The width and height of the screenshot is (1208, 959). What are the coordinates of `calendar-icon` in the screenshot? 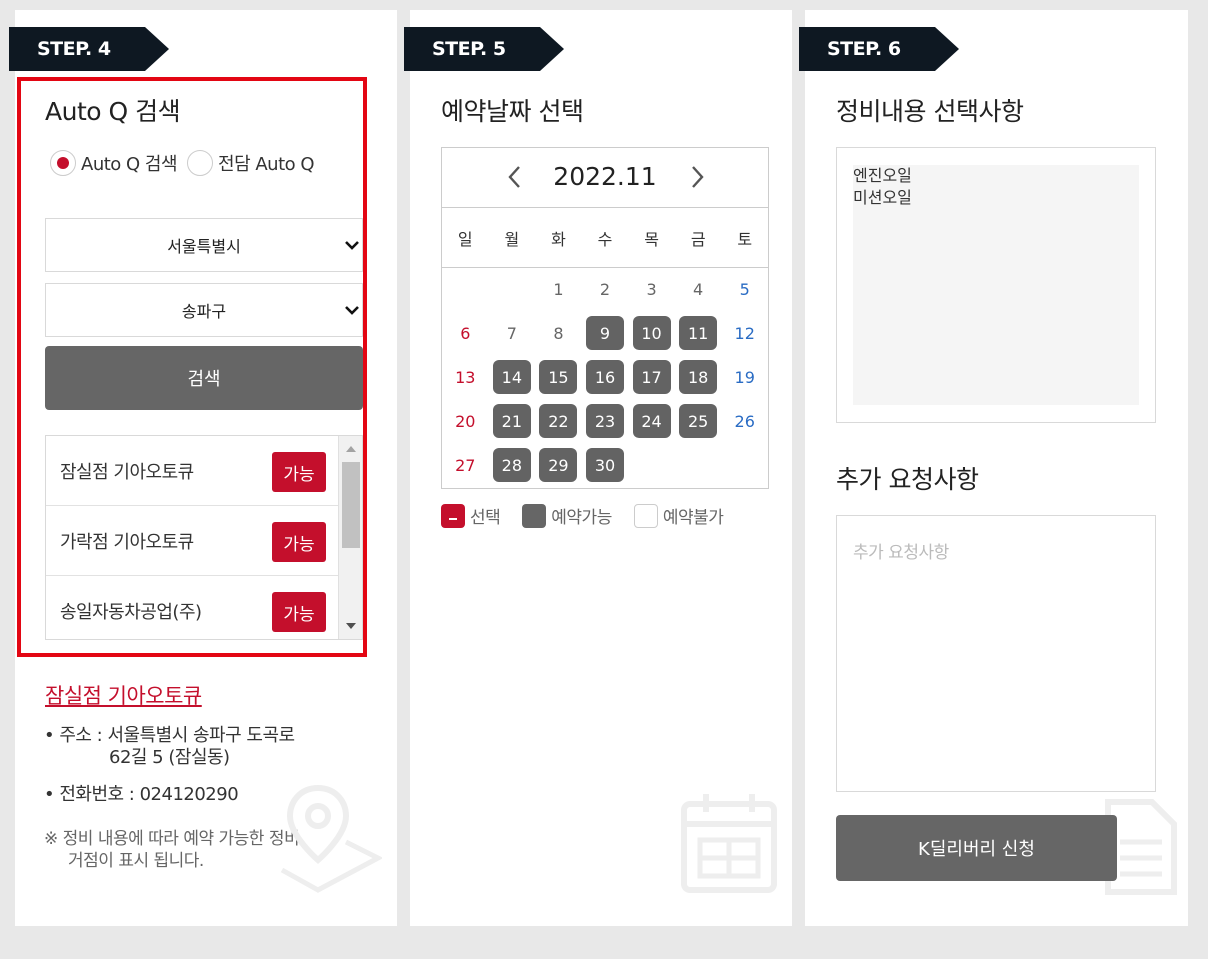 It's located at (729, 843).